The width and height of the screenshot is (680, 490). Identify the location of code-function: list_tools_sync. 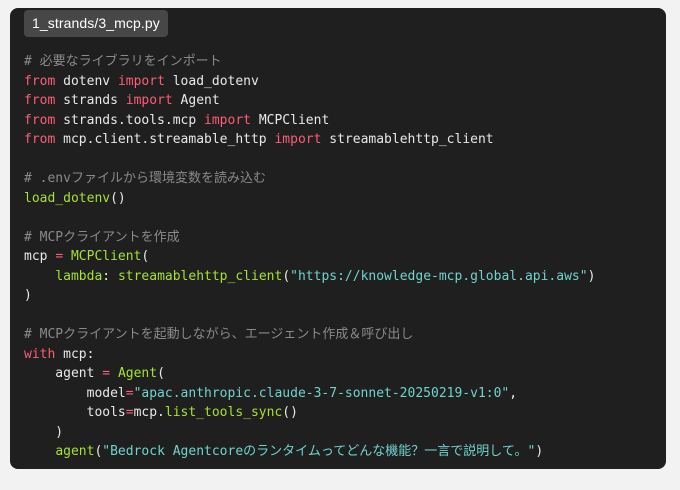
(223, 412).